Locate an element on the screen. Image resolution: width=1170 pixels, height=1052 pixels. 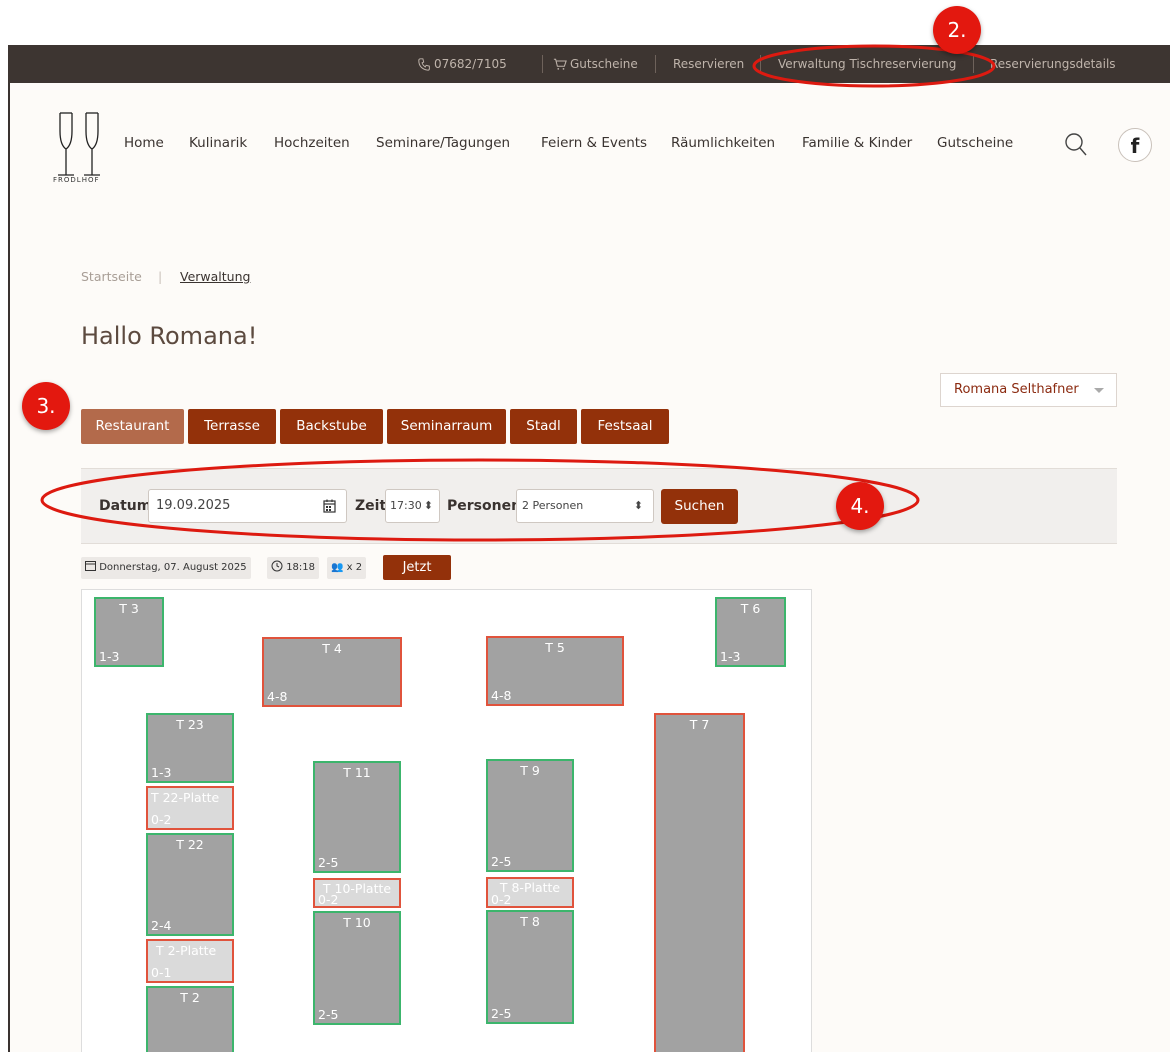
nav-gutscheine: Gutscheine is located at coordinates (975, 143).